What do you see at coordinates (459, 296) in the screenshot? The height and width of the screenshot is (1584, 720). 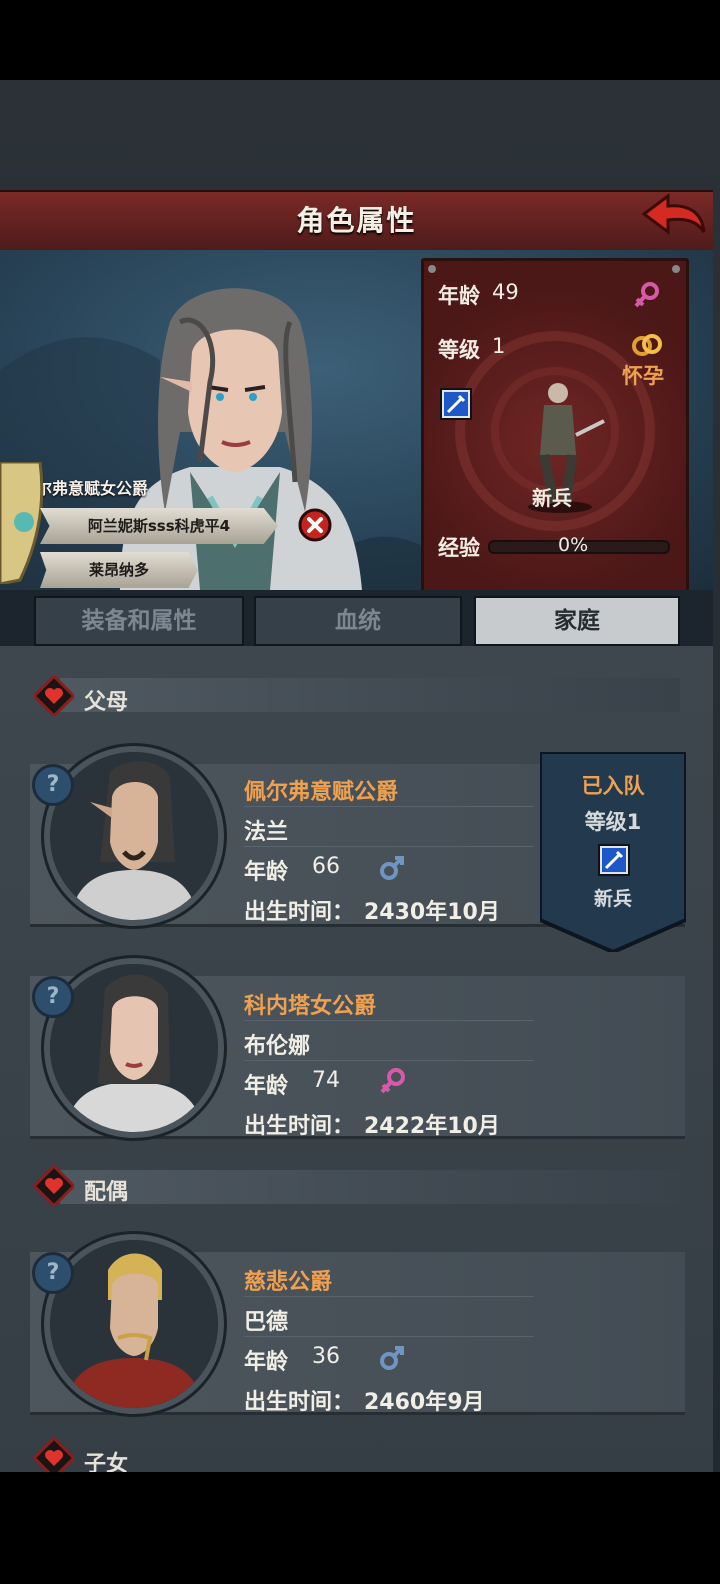 I see `age-label: 年龄` at bounding box center [459, 296].